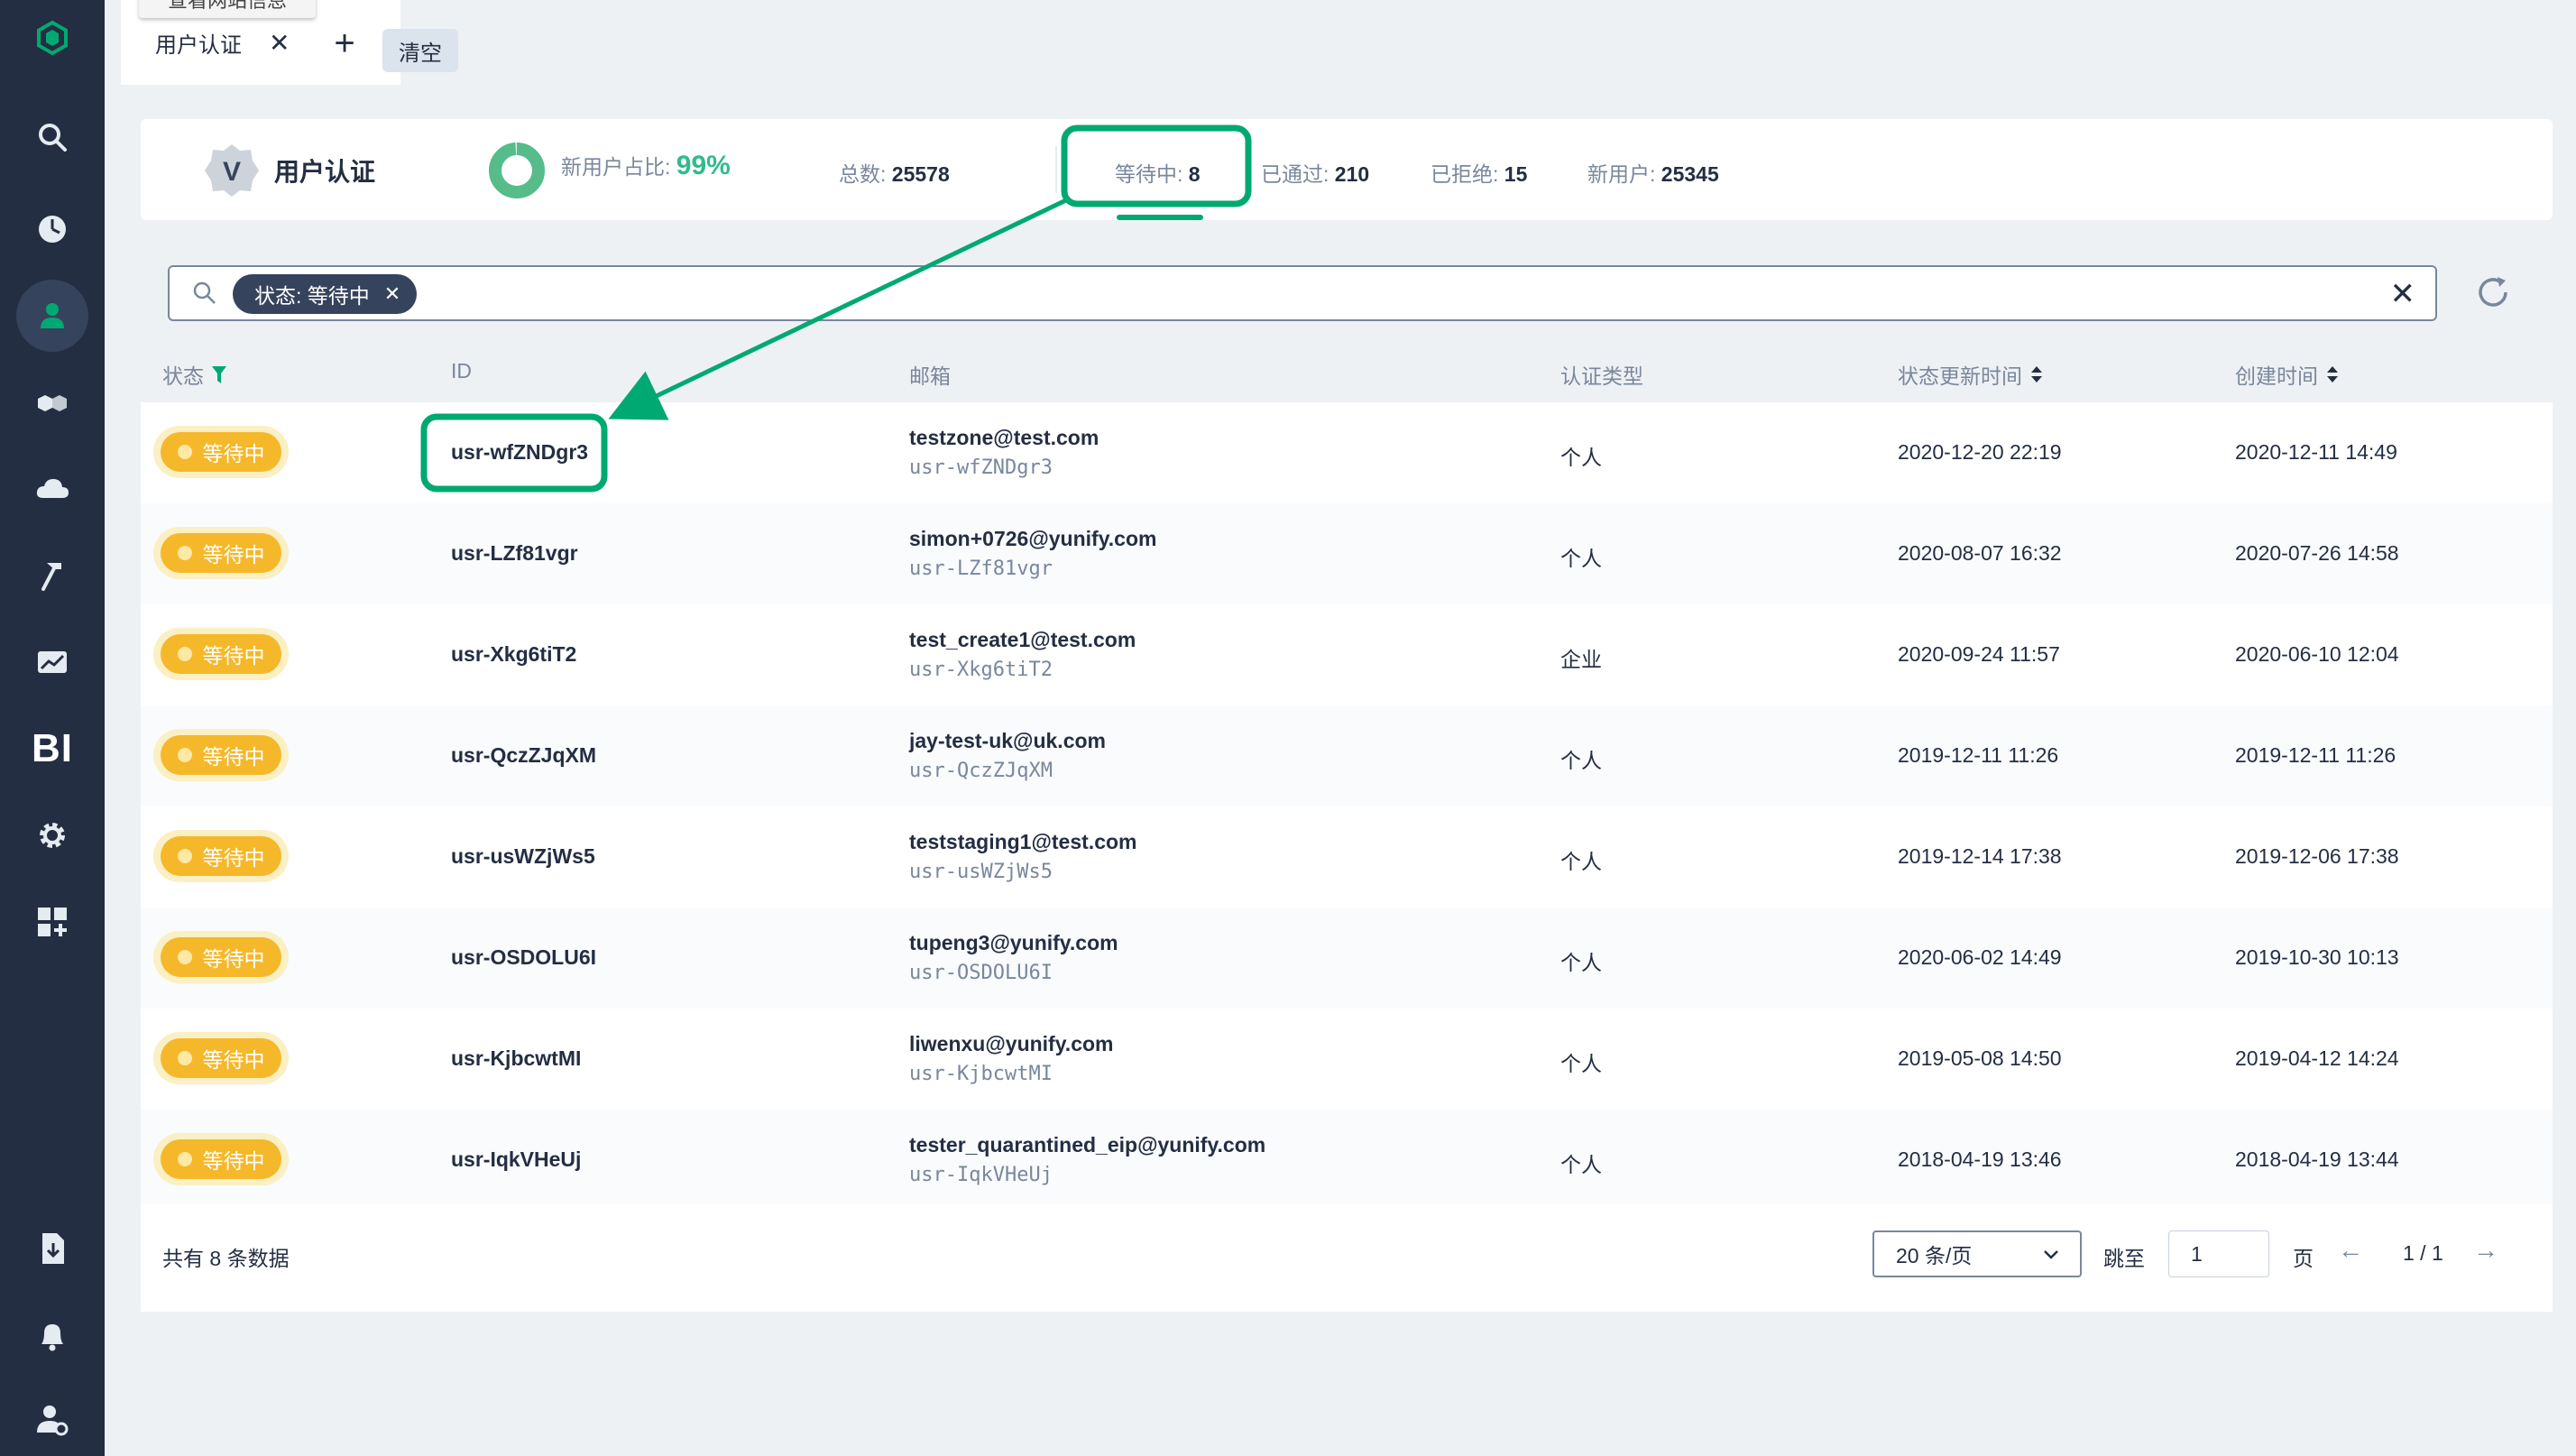 Image resolution: width=2576 pixels, height=1456 pixels. Describe the element at coordinates (2317, 957) in the screenshot. I see `created-at: 2019-10-30 10:13` at that location.